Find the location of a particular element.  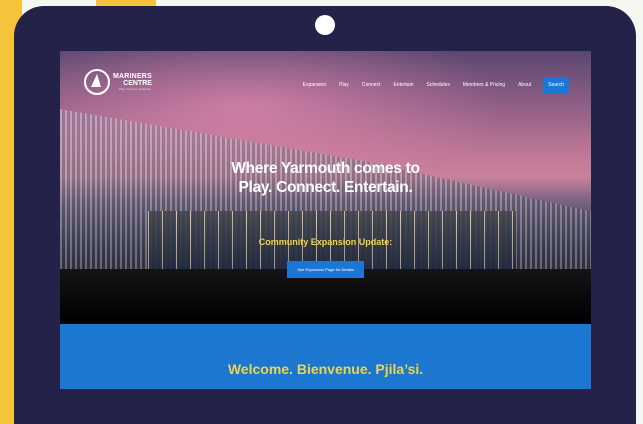

logo-line1: MARINERS is located at coordinates (132, 76).